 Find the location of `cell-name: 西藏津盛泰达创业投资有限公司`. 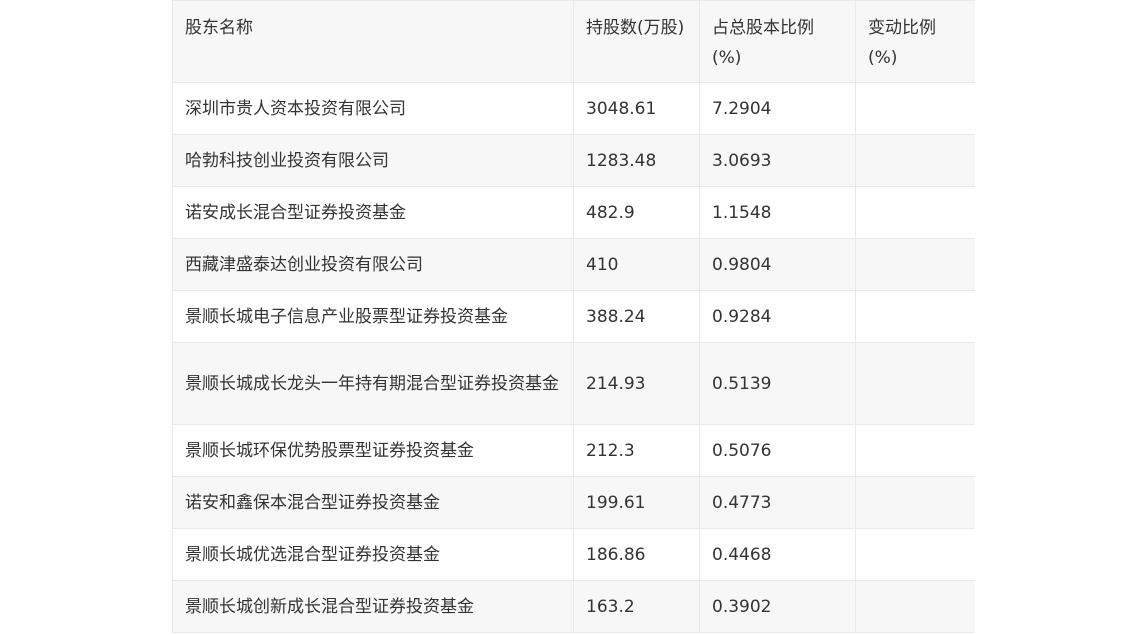

cell-name: 西藏津盛泰达创业投资有限公司 is located at coordinates (373, 264).